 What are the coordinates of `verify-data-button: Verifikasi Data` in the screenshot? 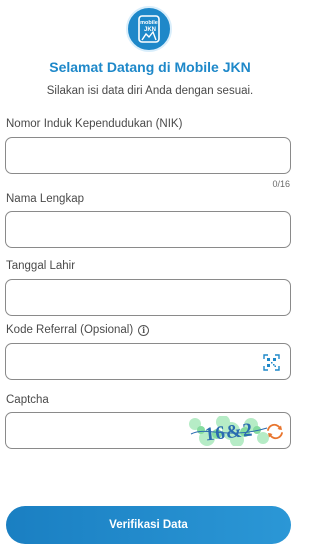 It's located at (148, 525).